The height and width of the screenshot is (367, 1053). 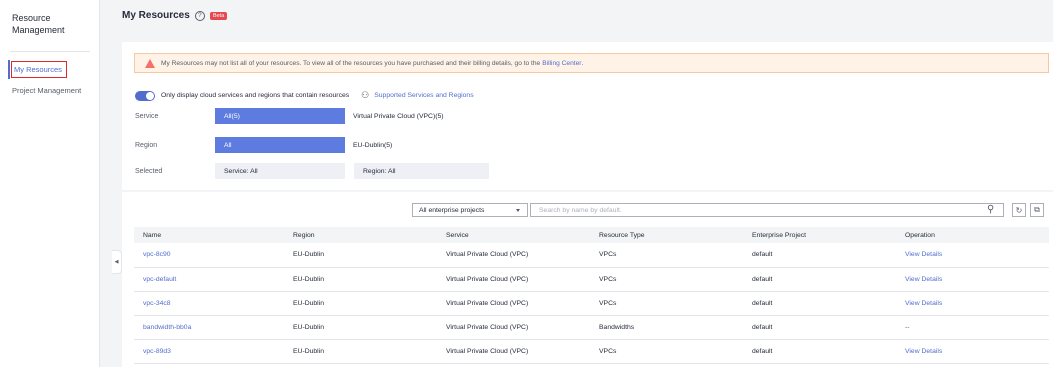 What do you see at coordinates (518, 210) in the screenshot?
I see `chevron-down-icon` at bounding box center [518, 210].